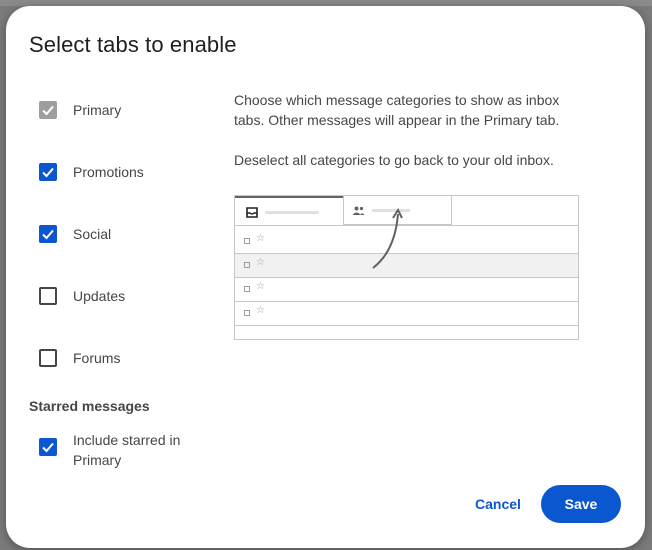  I want to click on option-label: Updates, so click(99, 296).